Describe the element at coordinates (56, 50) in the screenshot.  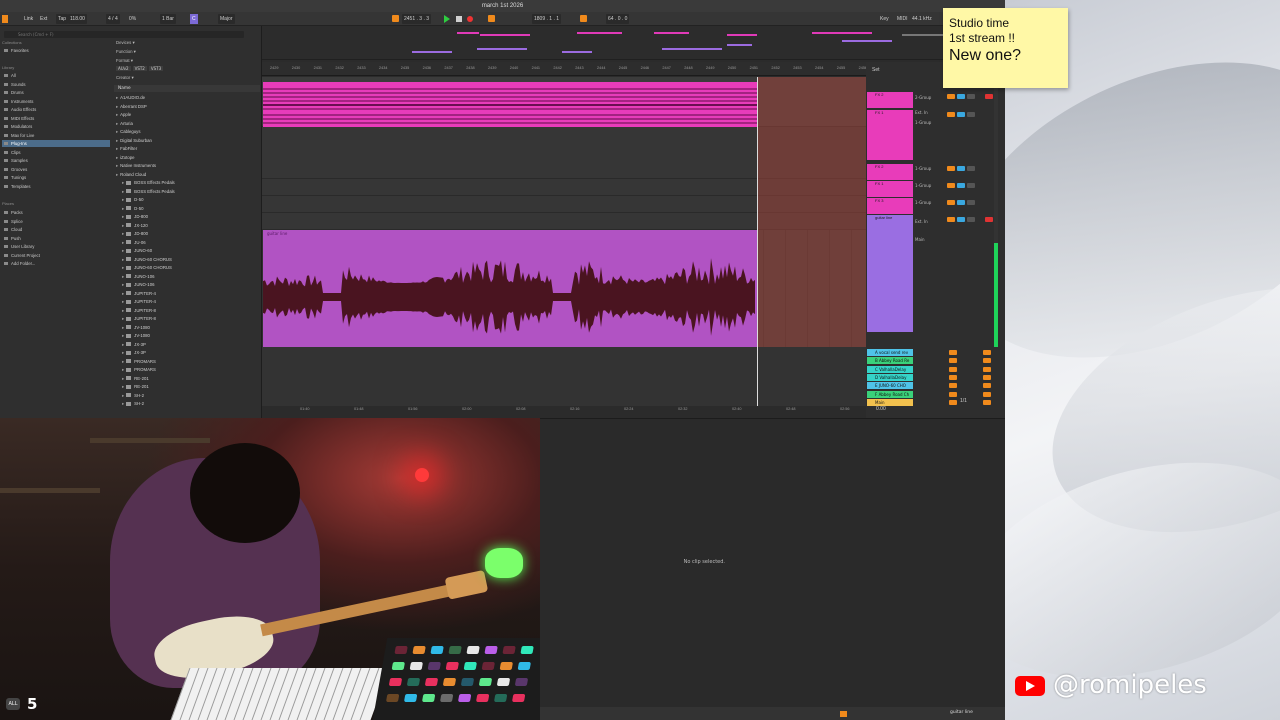
I see `favorites-item: Favorites` at that location.